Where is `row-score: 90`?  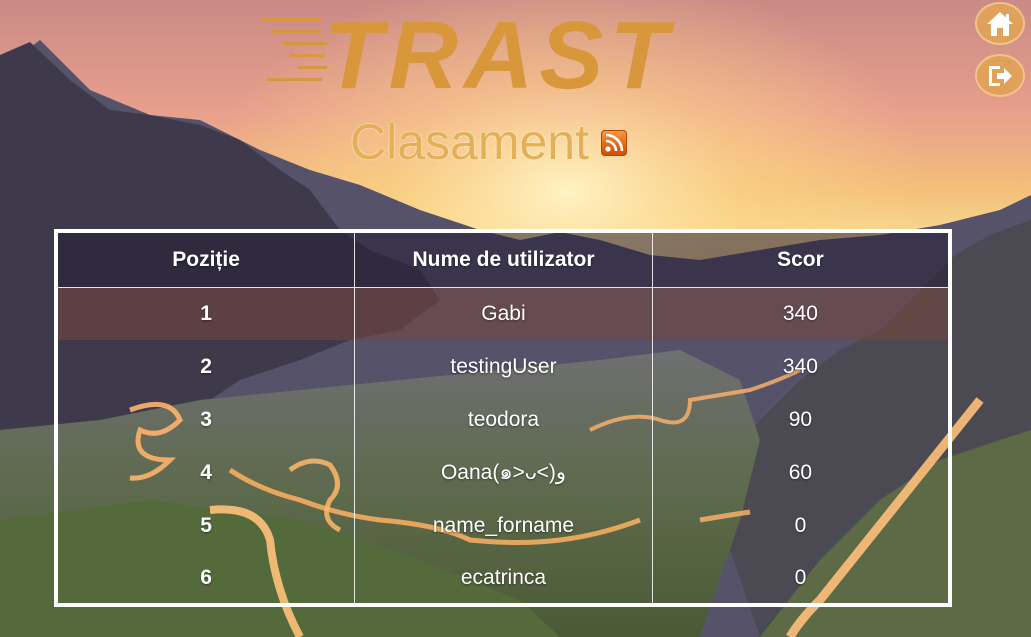
row-score: 90 is located at coordinates (800, 419).